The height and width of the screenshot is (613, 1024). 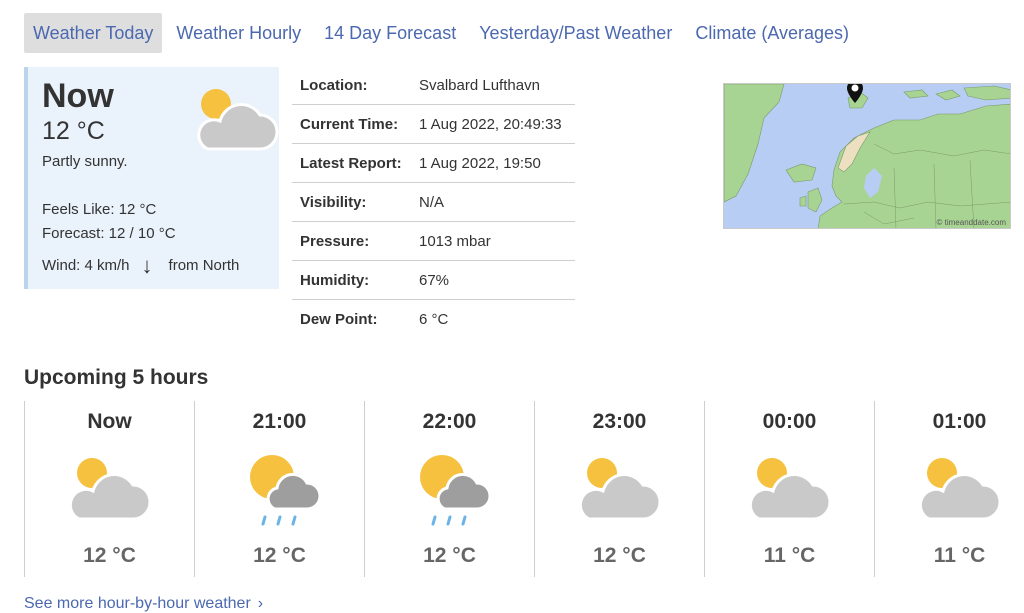 What do you see at coordinates (479, 85) in the screenshot?
I see `detail-value: Svalbard Lufthavn` at bounding box center [479, 85].